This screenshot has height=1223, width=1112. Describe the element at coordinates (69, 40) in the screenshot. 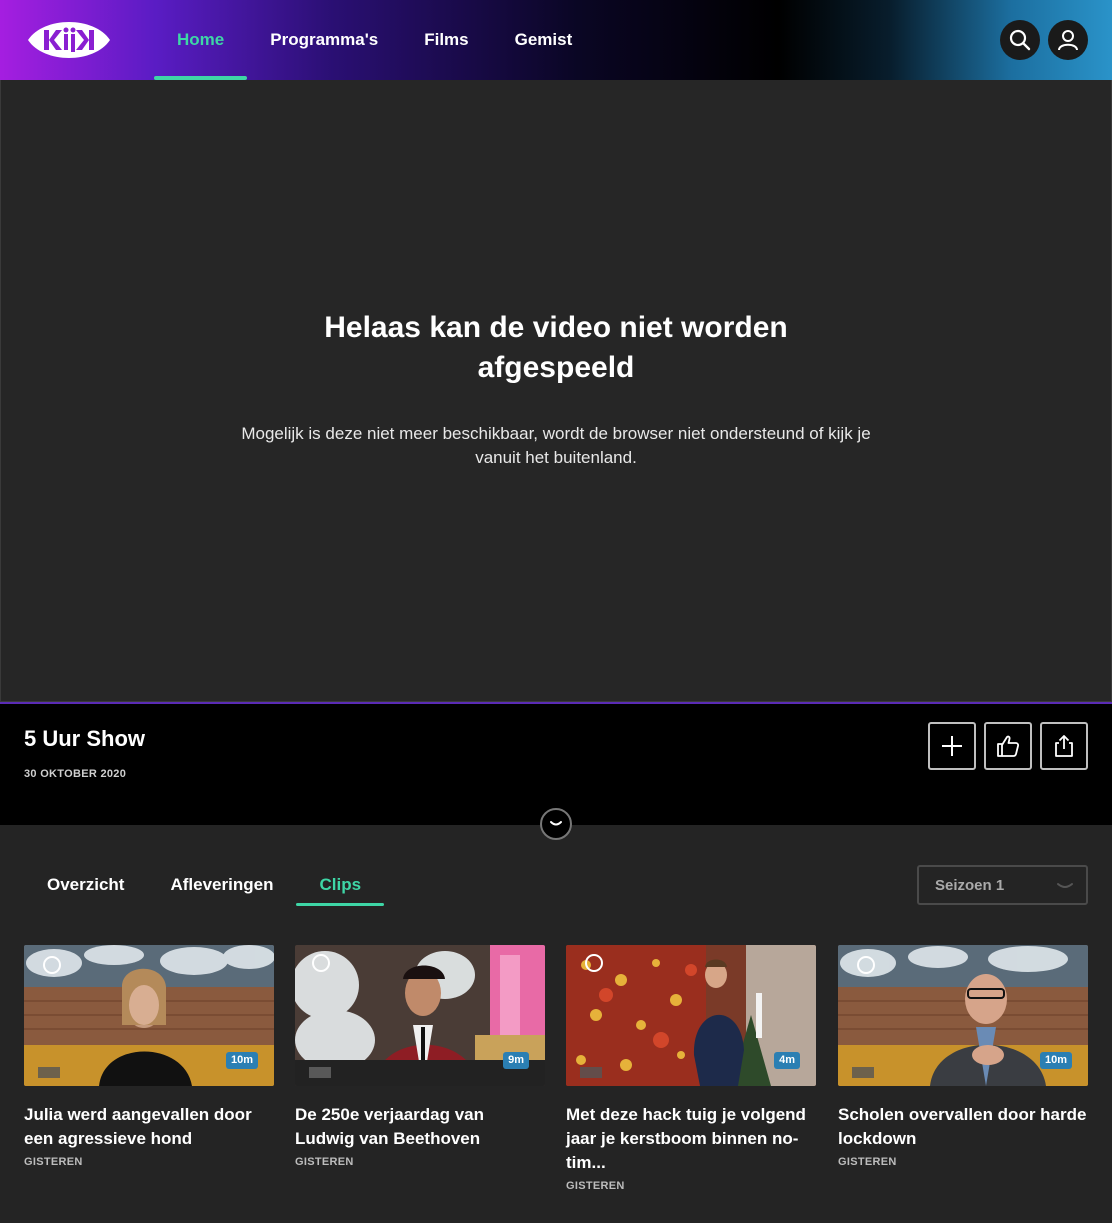

I see `kijk-logo` at that location.